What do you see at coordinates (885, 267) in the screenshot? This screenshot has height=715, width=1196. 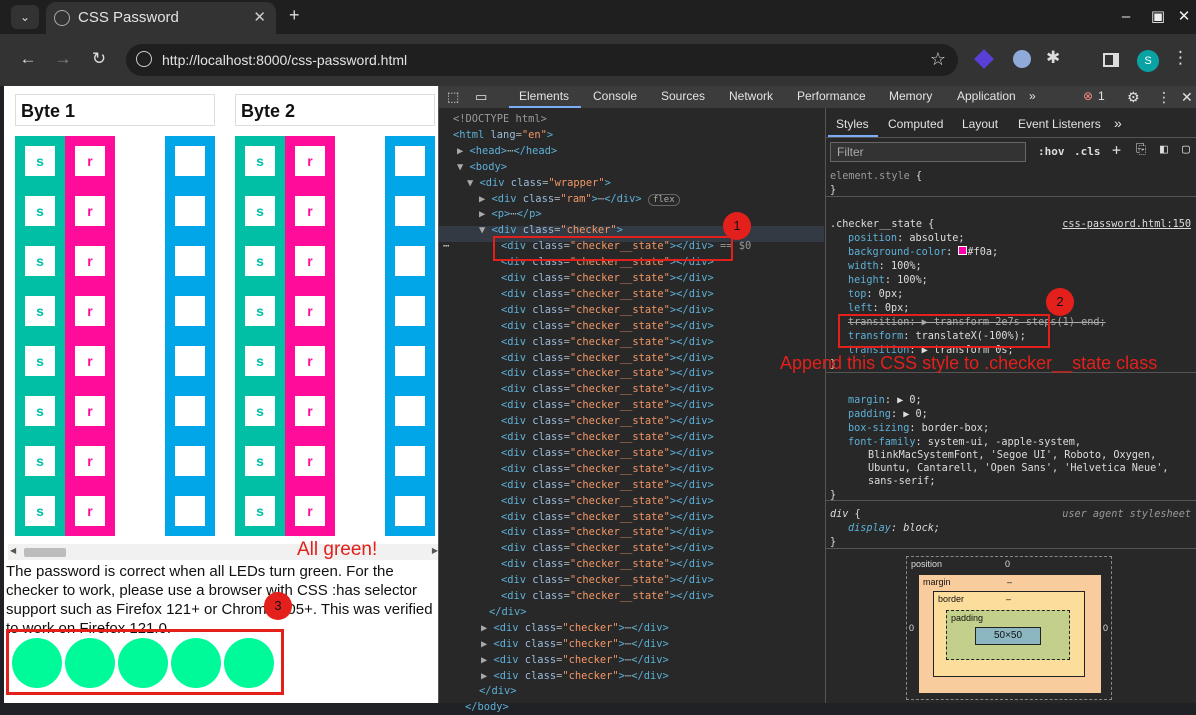 I see `style-line: width: 100%;` at bounding box center [885, 267].